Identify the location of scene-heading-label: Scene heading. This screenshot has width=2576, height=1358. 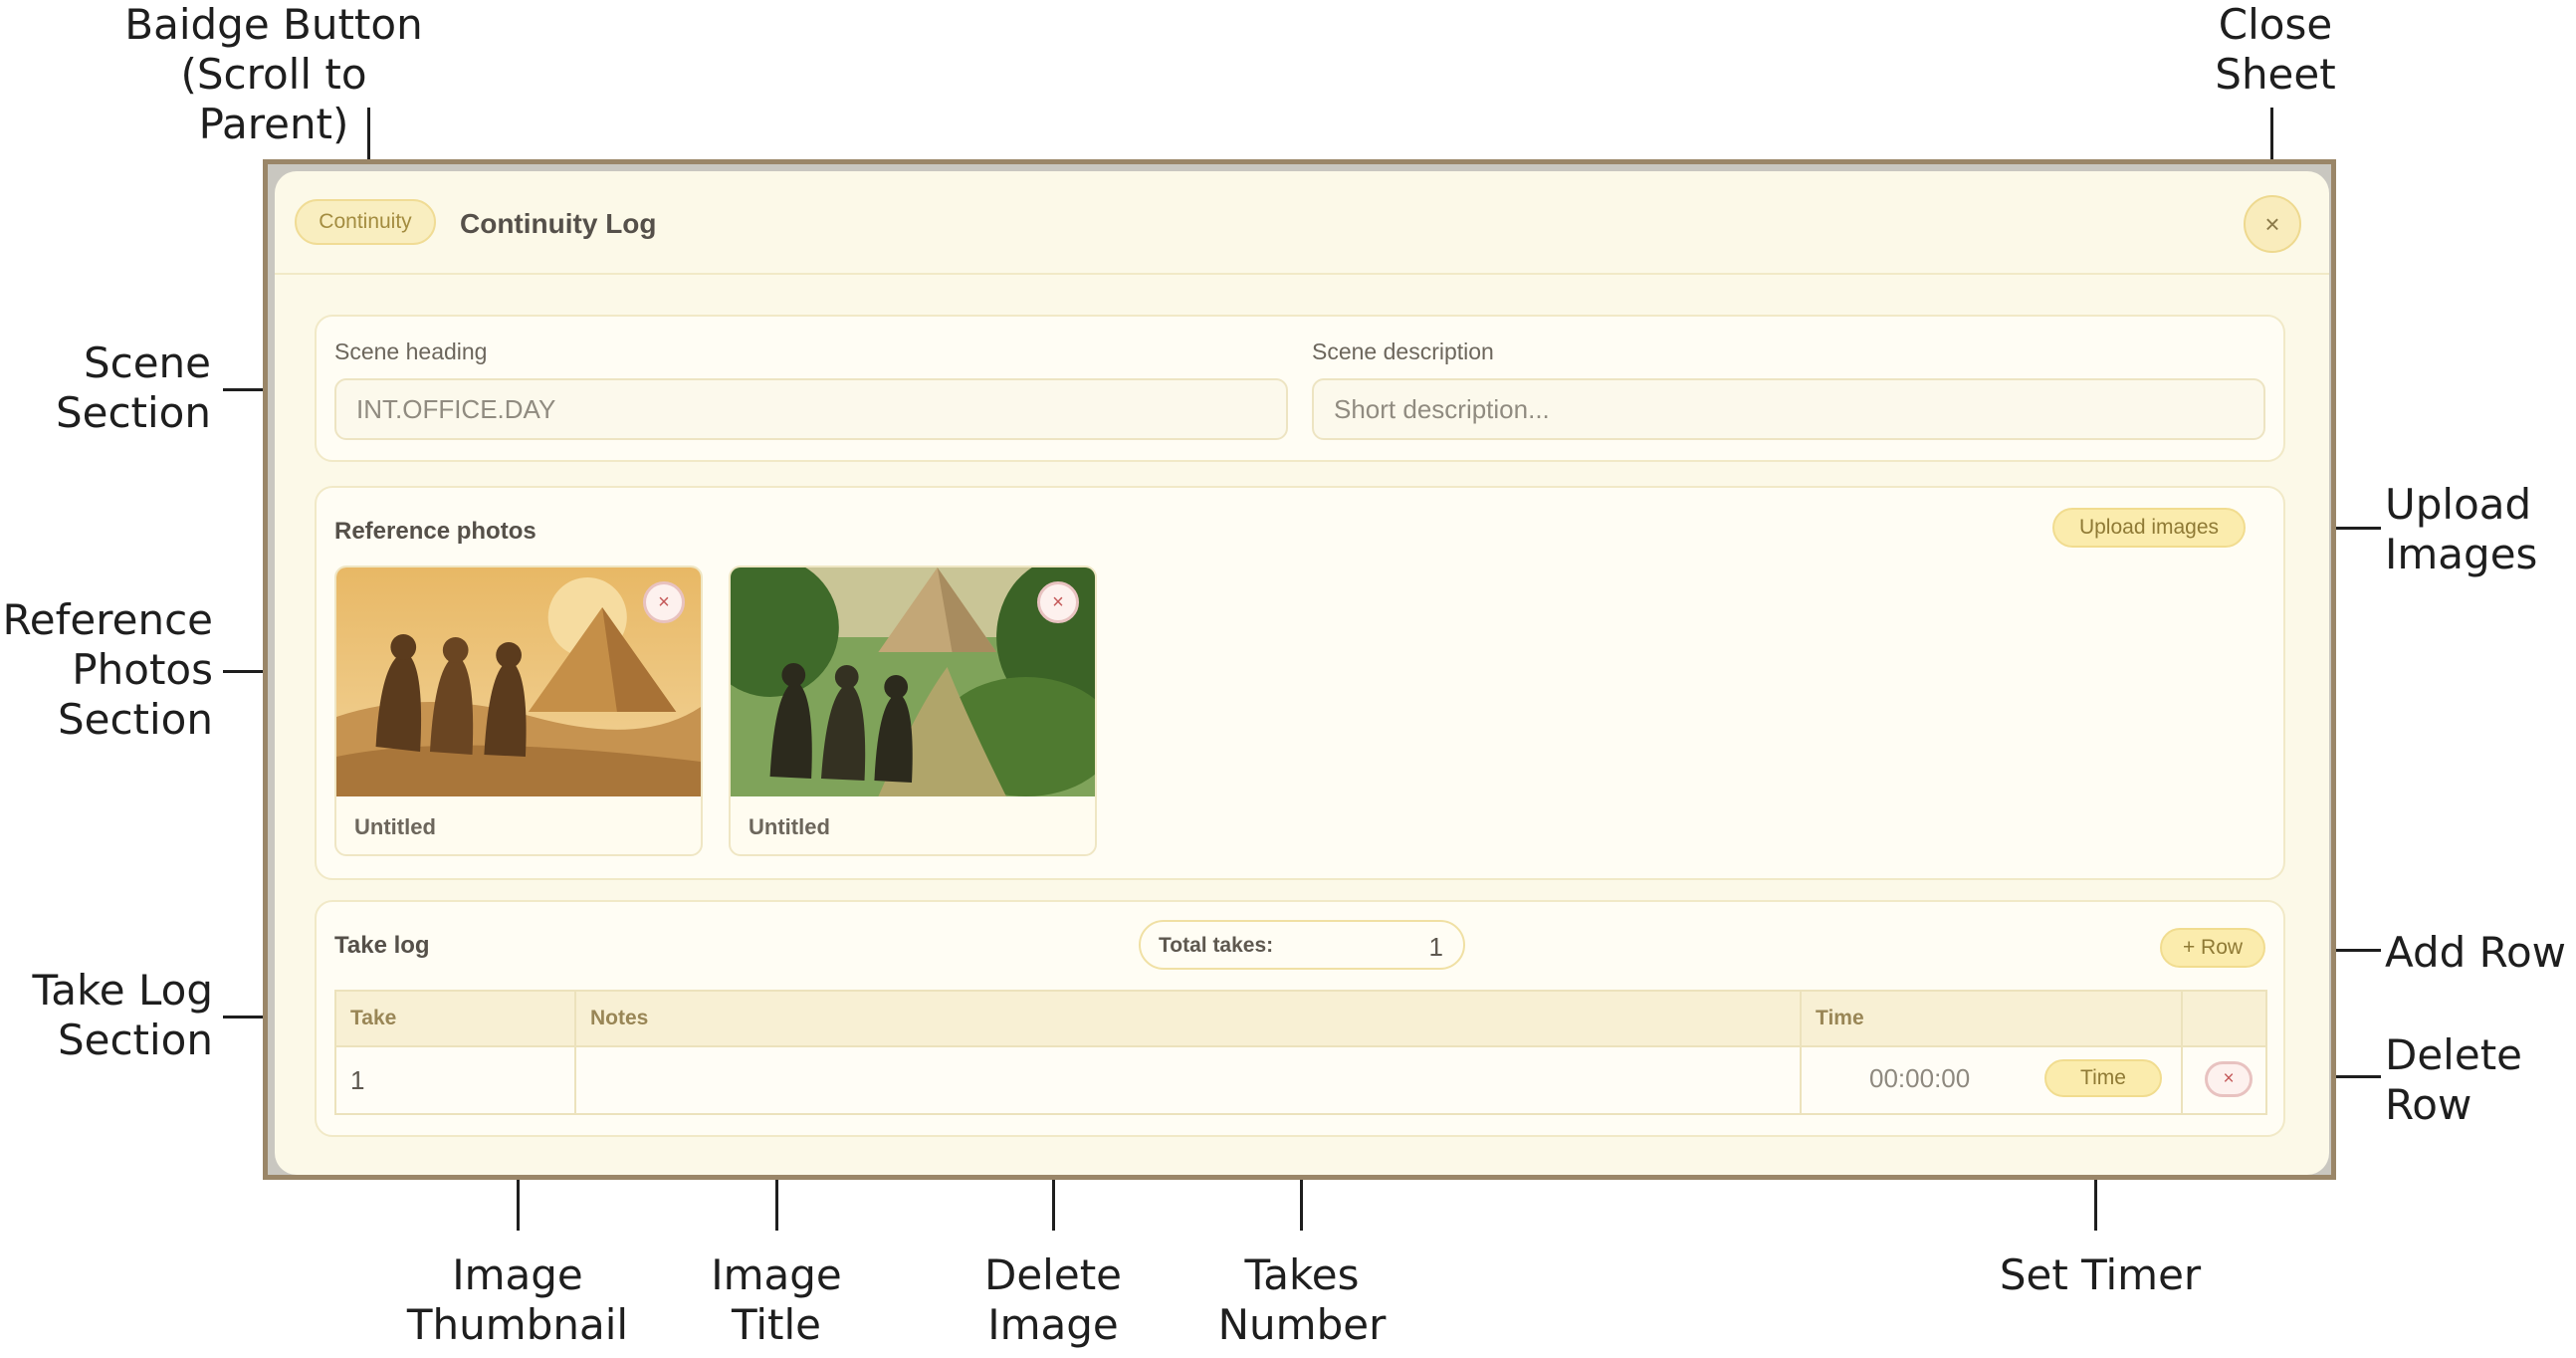
(411, 351).